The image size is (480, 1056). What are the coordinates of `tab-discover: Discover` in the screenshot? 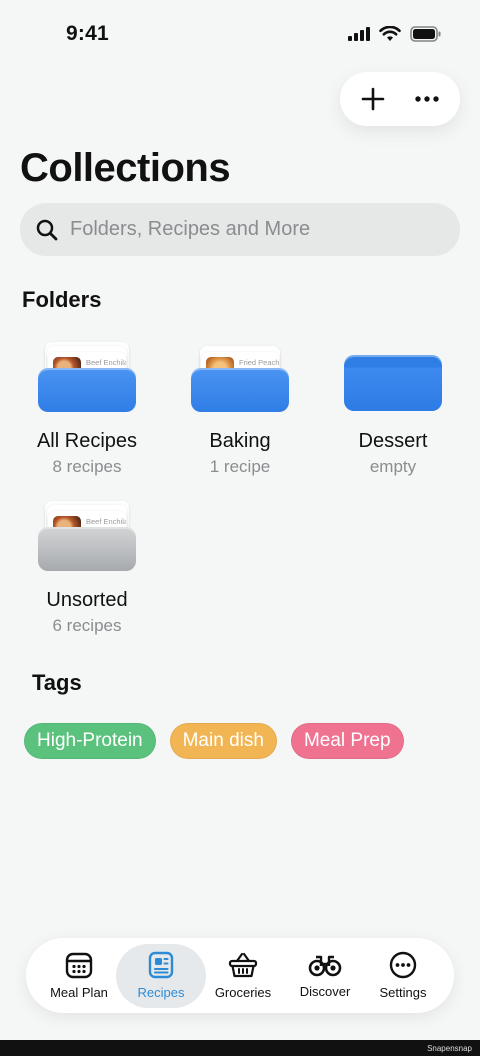 It's located at (325, 975).